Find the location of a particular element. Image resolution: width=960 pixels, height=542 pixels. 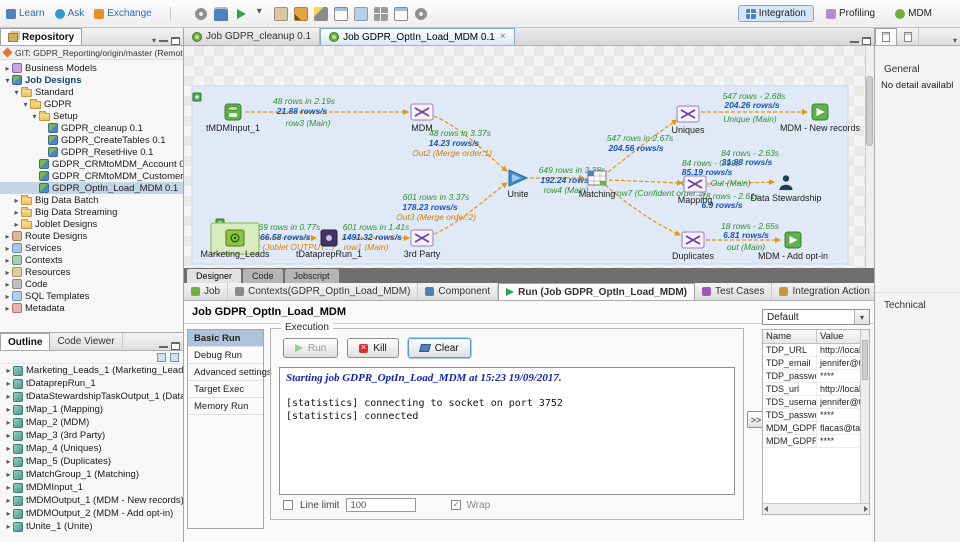

tree-item-business-models: ▸ Business Models is located at coordinates (91, 68).